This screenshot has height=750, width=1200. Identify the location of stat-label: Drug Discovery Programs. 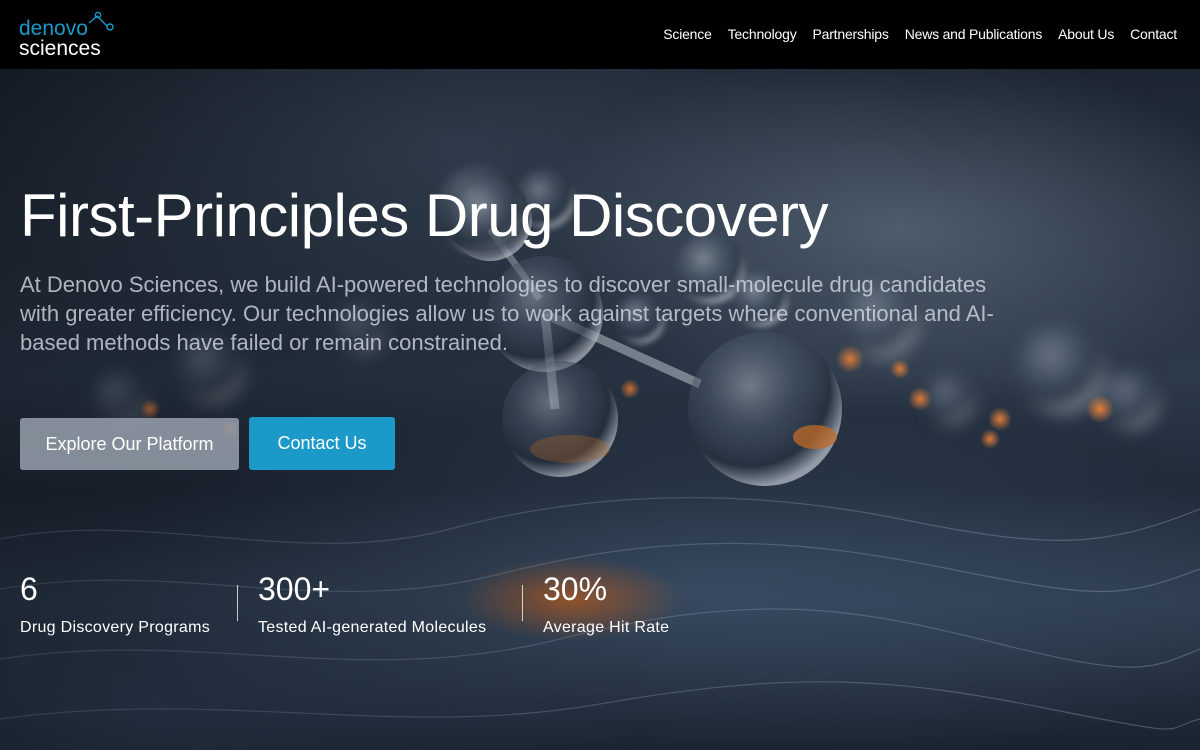
(115, 627).